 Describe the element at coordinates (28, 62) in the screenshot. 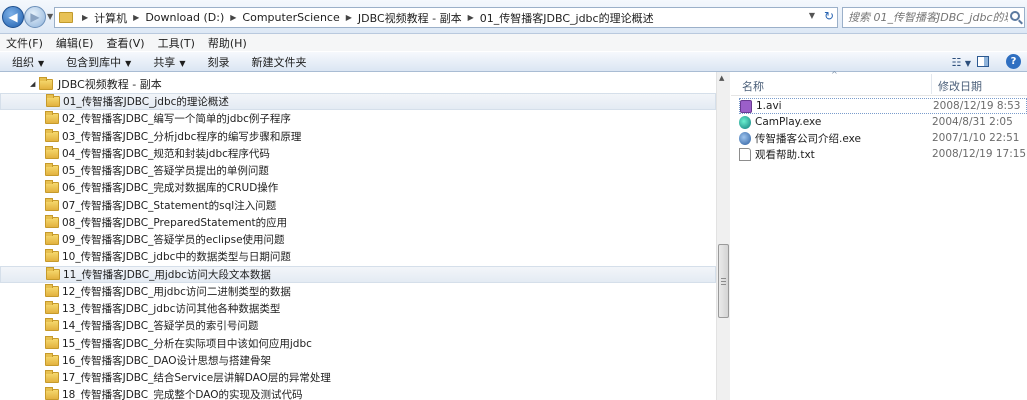

I see `organize-button: 组织 ▼` at that location.